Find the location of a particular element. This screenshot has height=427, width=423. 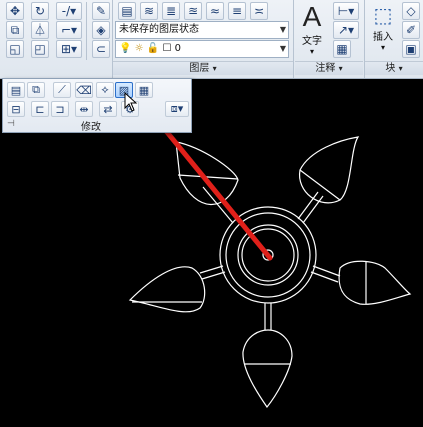

modify-button-8: ⊟ is located at coordinates (16, 109).